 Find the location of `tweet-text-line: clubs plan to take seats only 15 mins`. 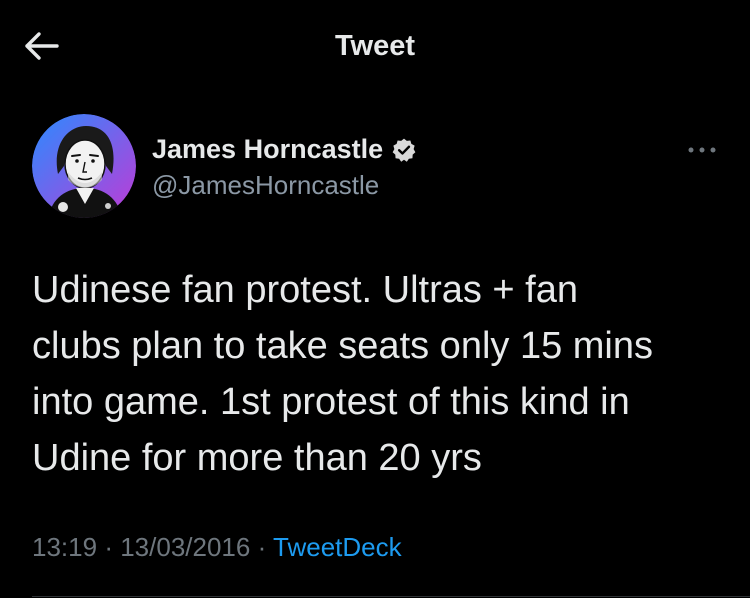

tweet-text-line: clubs plan to take seats only 15 mins is located at coordinates (343, 346).